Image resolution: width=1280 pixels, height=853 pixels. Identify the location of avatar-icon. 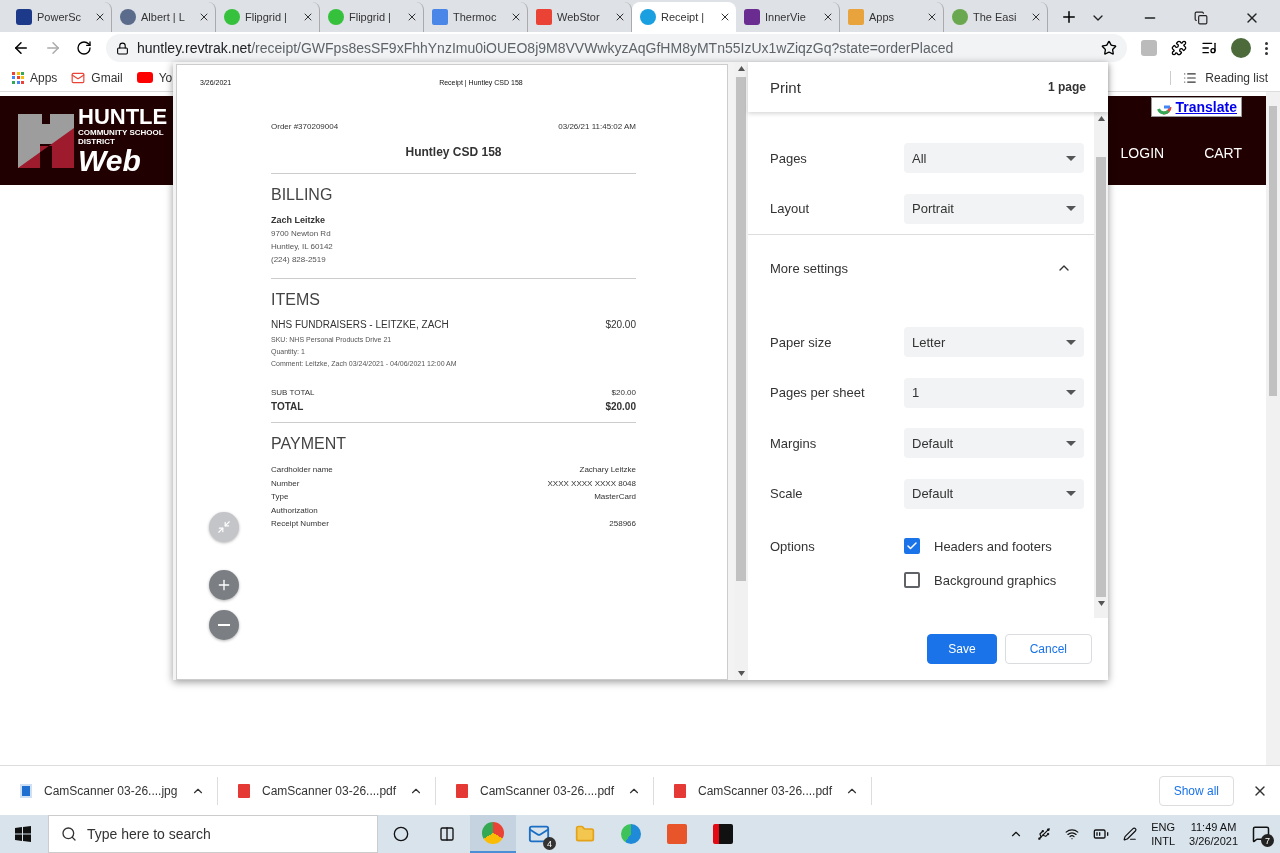
(1241, 48).